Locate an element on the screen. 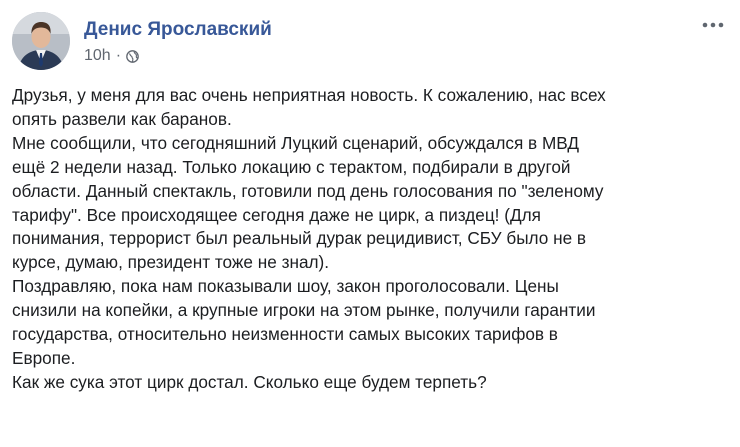 The image size is (740, 447). post-text-line: Европе. is located at coordinates (44, 357).